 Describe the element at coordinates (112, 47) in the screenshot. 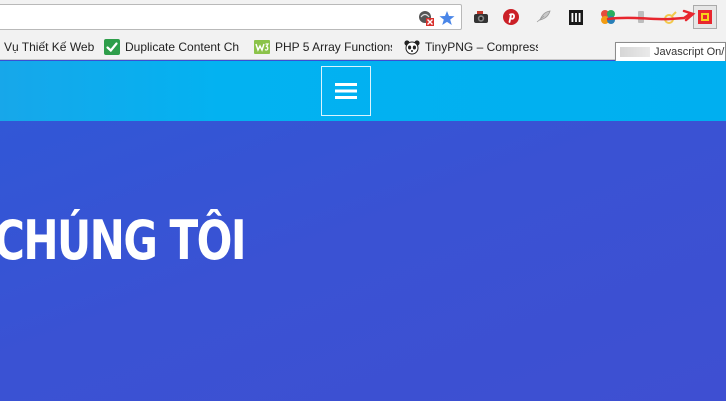

I see `green-check-icon` at that location.